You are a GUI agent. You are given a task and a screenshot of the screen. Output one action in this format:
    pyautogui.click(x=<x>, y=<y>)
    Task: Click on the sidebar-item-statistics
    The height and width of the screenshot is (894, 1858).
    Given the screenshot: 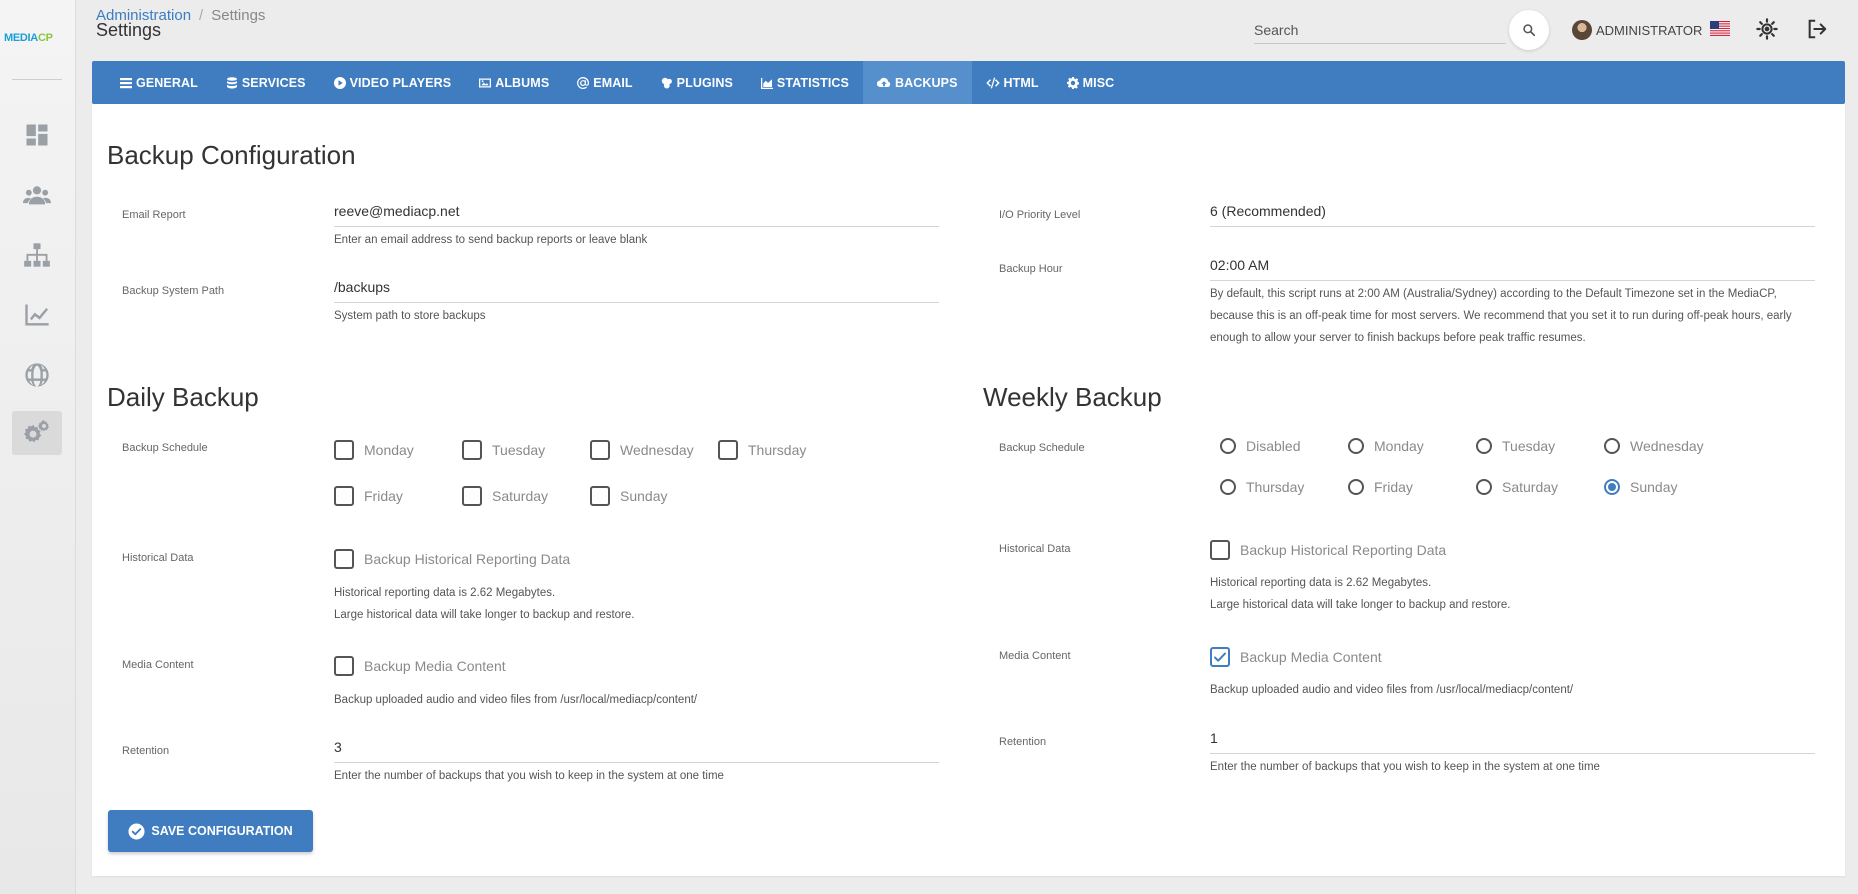 What is the action you would take?
    pyautogui.click(x=37, y=315)
    